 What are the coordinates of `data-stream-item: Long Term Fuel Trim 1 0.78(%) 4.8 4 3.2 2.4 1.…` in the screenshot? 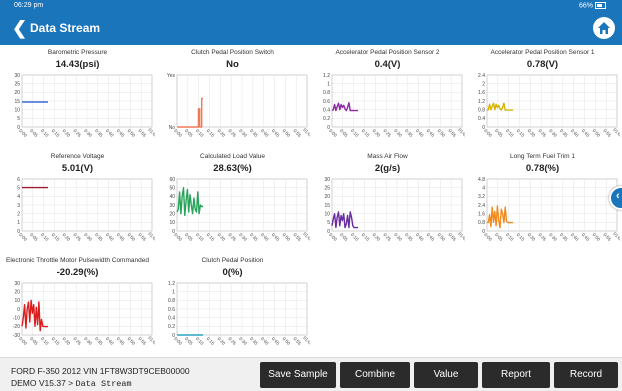 It's located at (542, 201).